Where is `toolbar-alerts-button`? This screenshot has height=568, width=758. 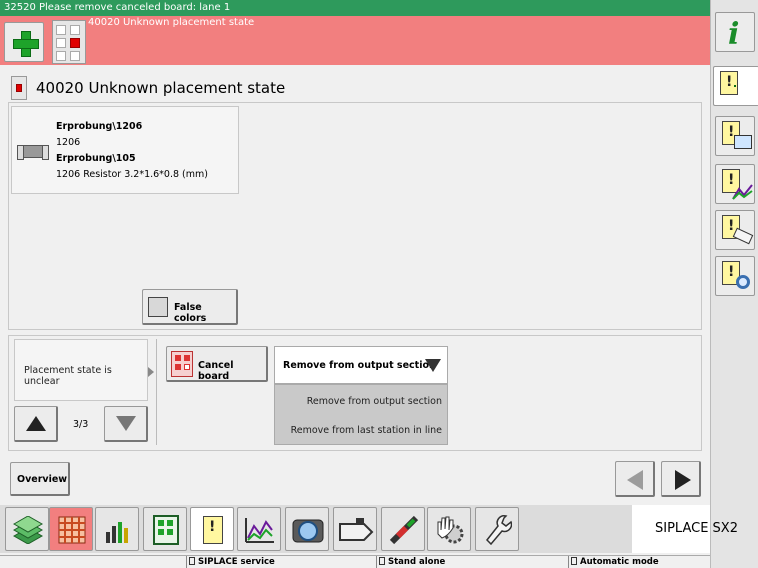 toolbar-alerts-button is located at coordinates (212, 529).